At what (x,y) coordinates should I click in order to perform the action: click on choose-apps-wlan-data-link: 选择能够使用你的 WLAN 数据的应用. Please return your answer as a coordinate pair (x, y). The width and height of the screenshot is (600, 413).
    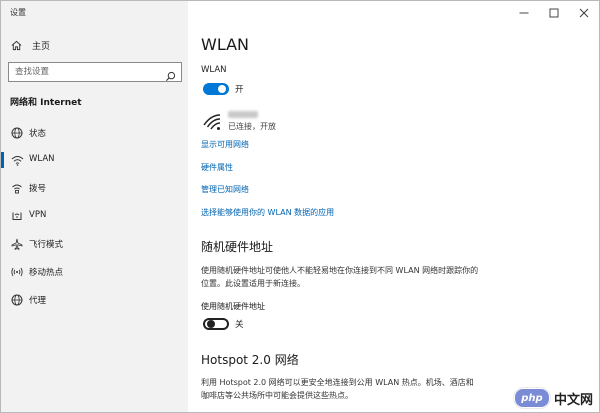
    Looking at the image, I should click on (267, 212).